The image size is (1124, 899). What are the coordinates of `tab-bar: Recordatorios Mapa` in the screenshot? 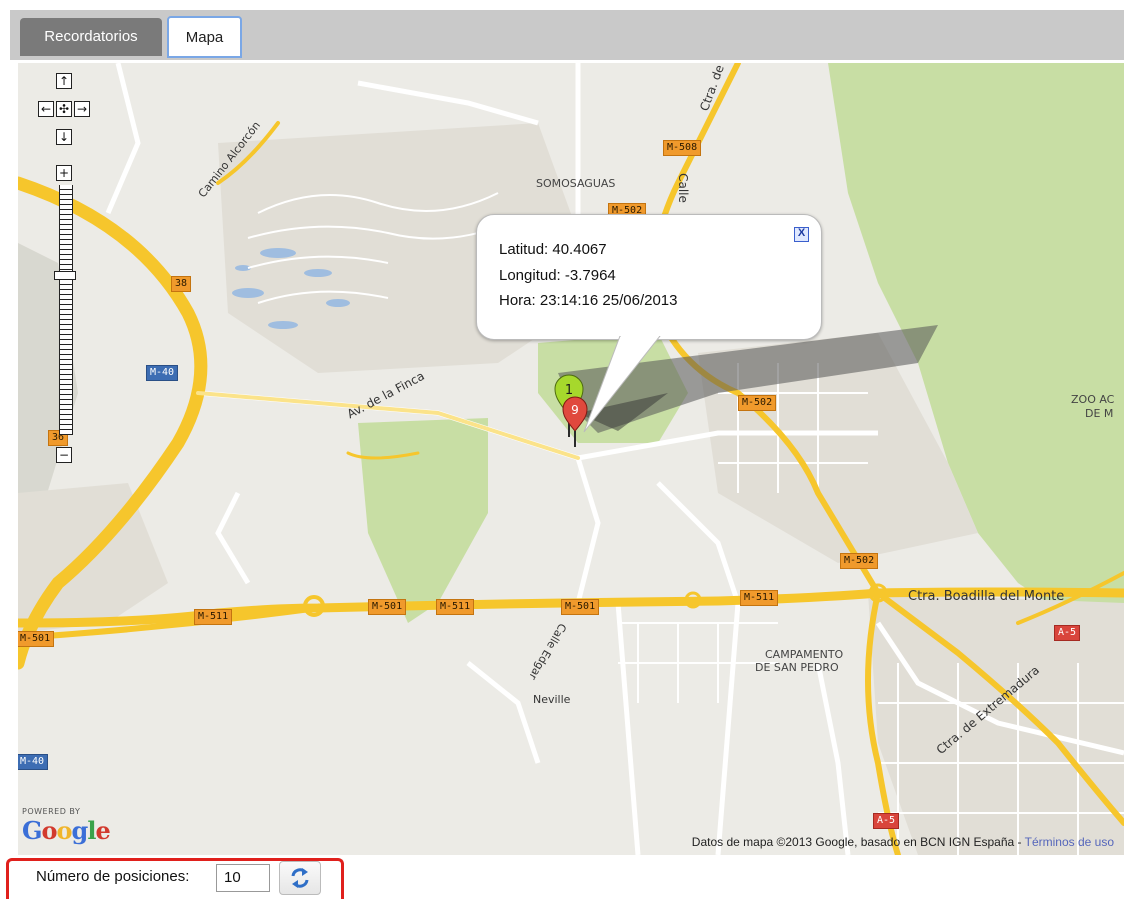 It's located at (567, 35).